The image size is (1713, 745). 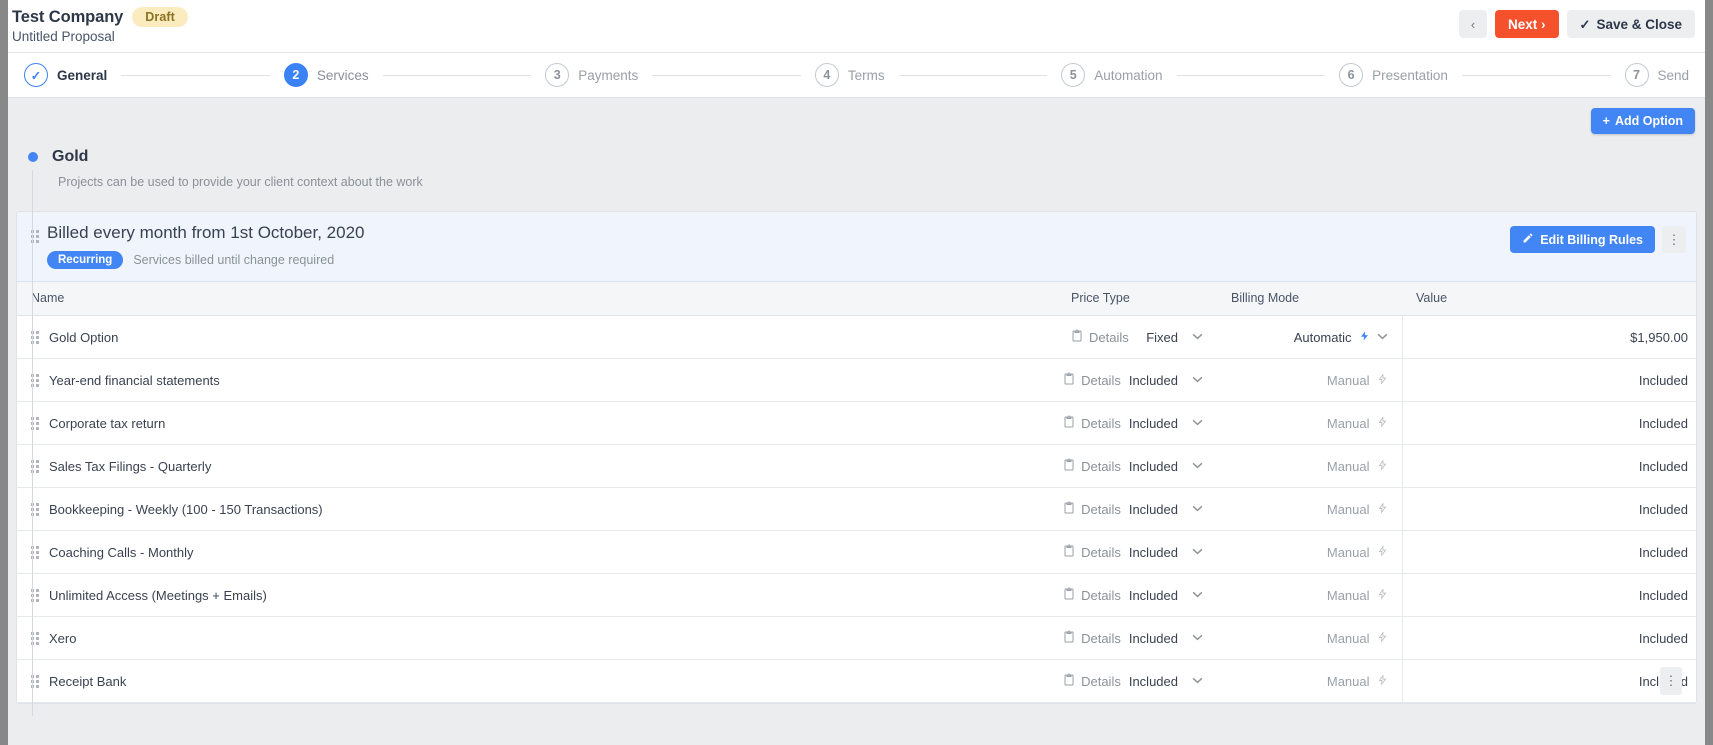 What do you see at coordinates (160, 17) in the screenshot?
I see `status-badge: Draft` at bounding box center [160, 17].